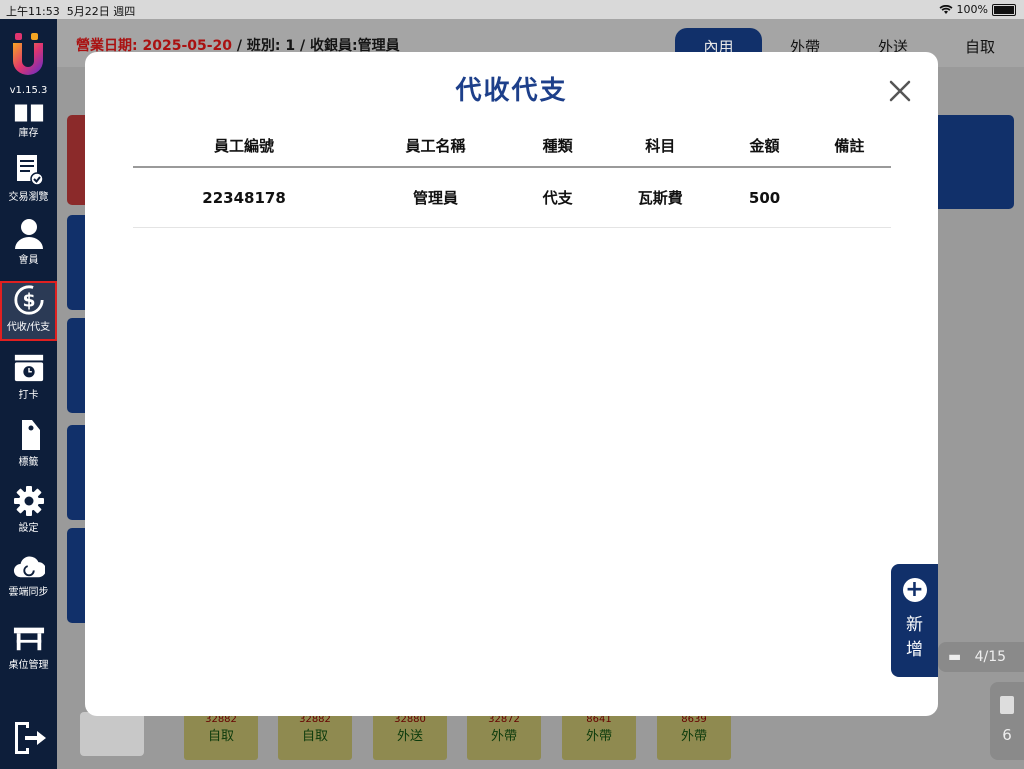  Describe the element at coordinates (30, 738) in the screenshot. I see `logout-icon` at that location.